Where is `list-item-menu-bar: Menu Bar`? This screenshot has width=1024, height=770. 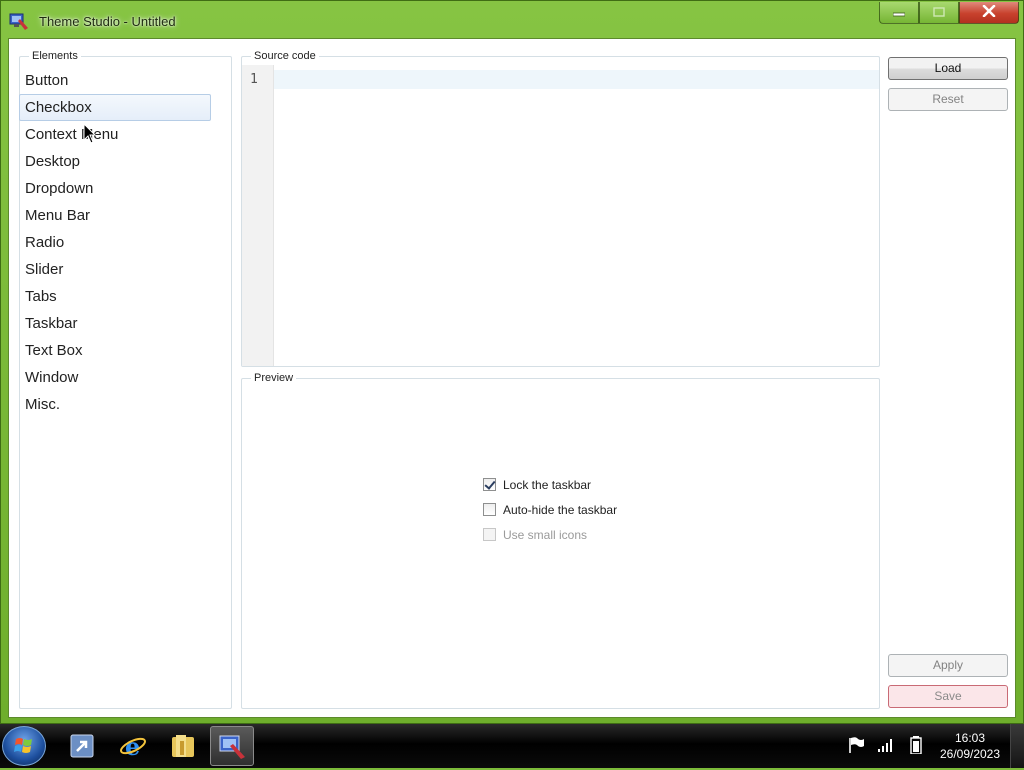
list-item-menu-bar: Menu Bar is located at coordinates (115, 215).